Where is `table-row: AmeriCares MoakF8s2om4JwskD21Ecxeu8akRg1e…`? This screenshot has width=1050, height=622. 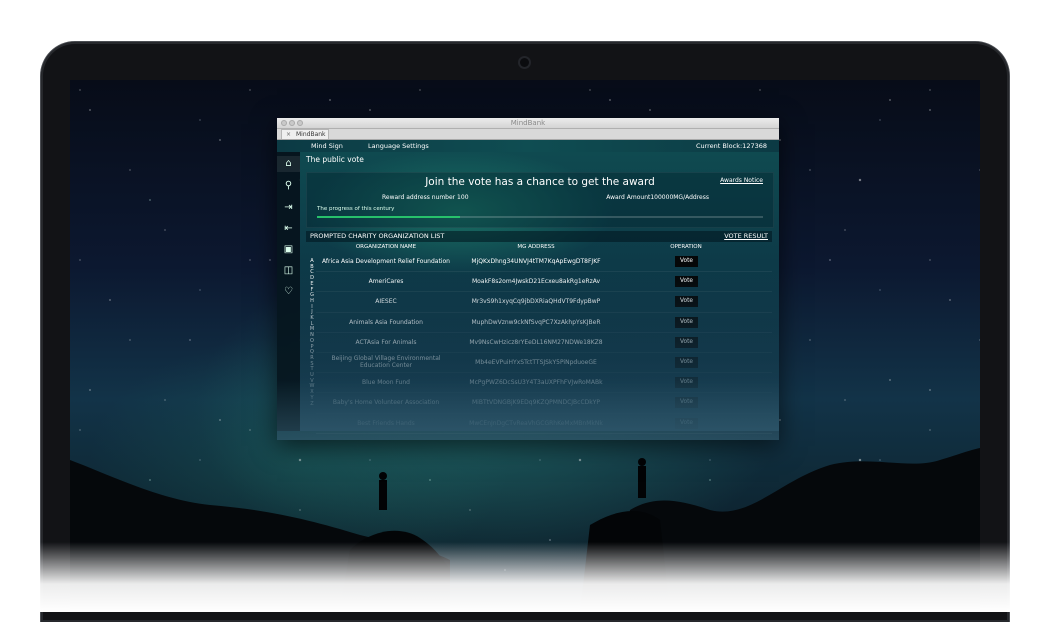
table-row: AmeriCares MoakF8s2om4JwskD21Ecxeu8akRg1e… is located at coordinates (544, 282).